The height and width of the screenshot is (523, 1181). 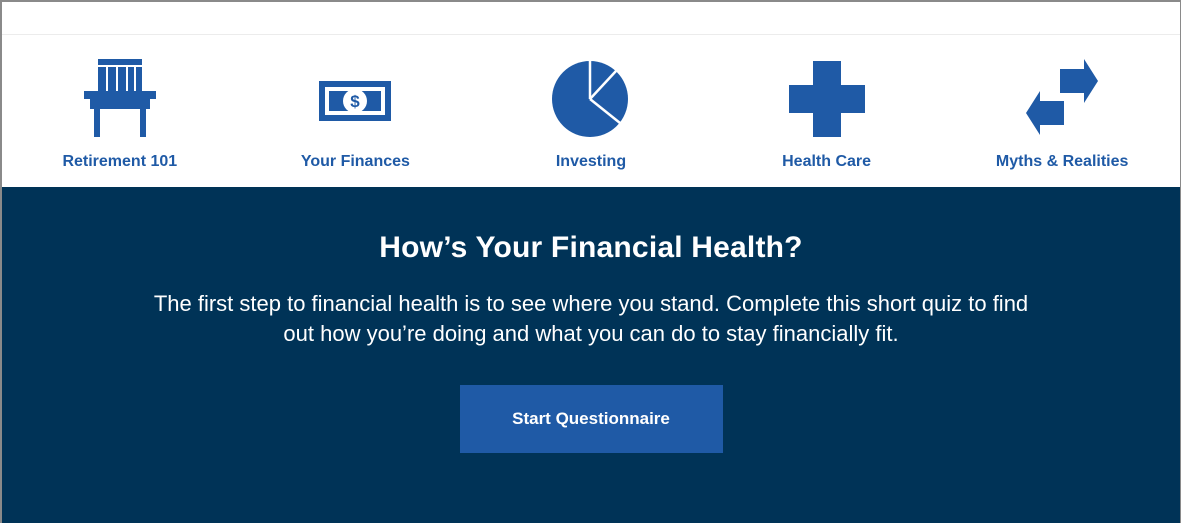 I want to click on nav-item-health-care: Health Care, so click(x=827, y=111).